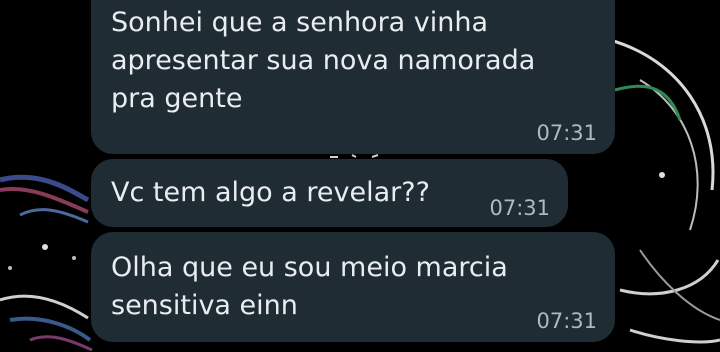  I want to click on message-bubble: Vc tem algo a revelar?? 07:31, so click(329, 193).